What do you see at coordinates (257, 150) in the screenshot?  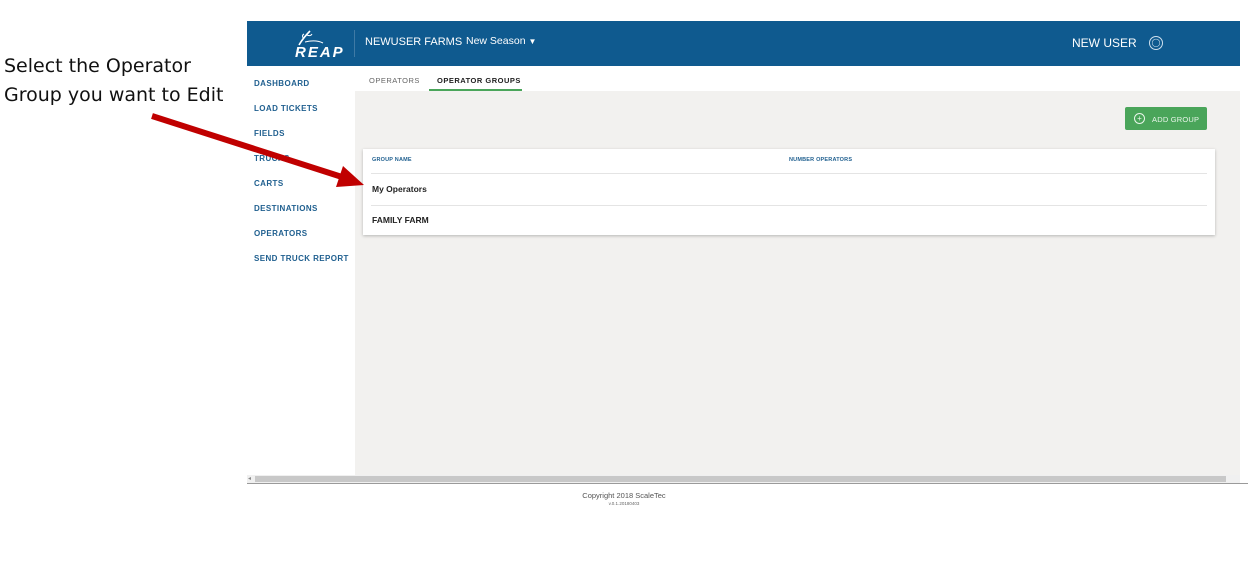 I see `annotation-arrow-icon` at bounding box center [257, 150].